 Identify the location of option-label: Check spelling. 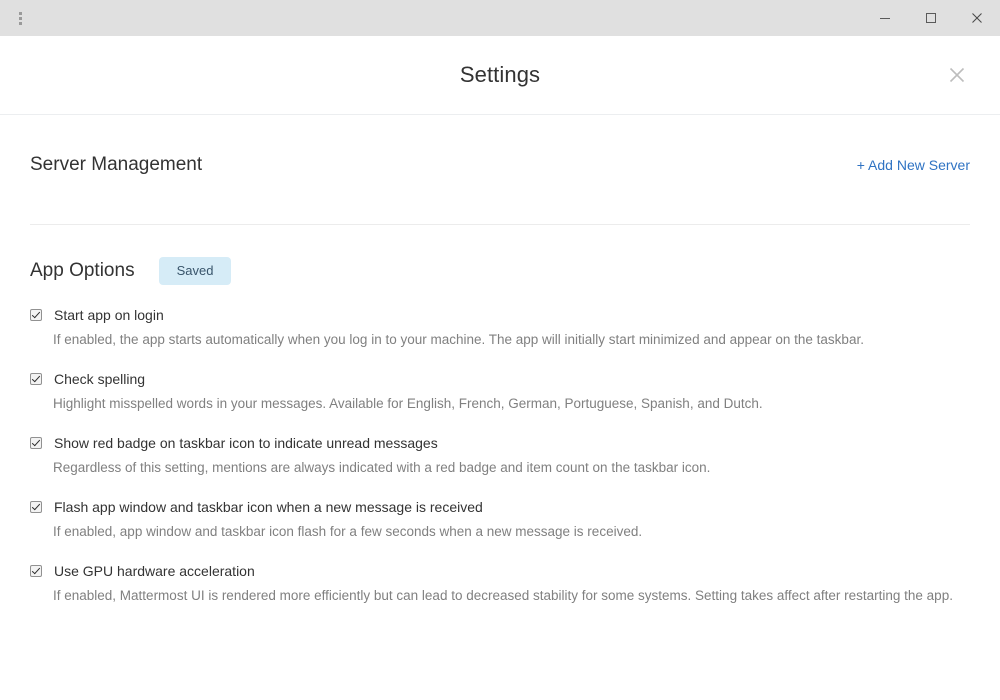
(99, 379).